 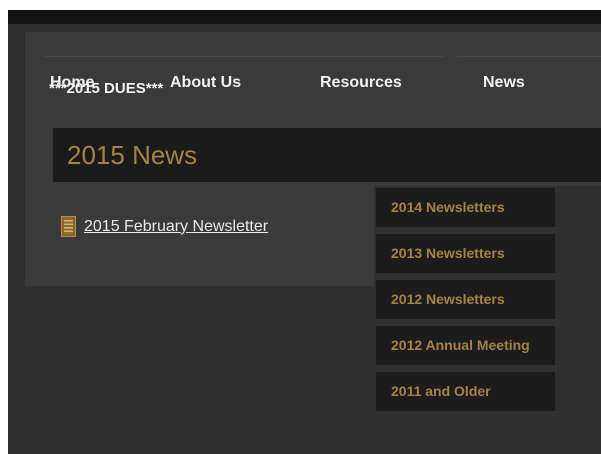 I want to click on nav-news: News, so click(x=504, y=83).